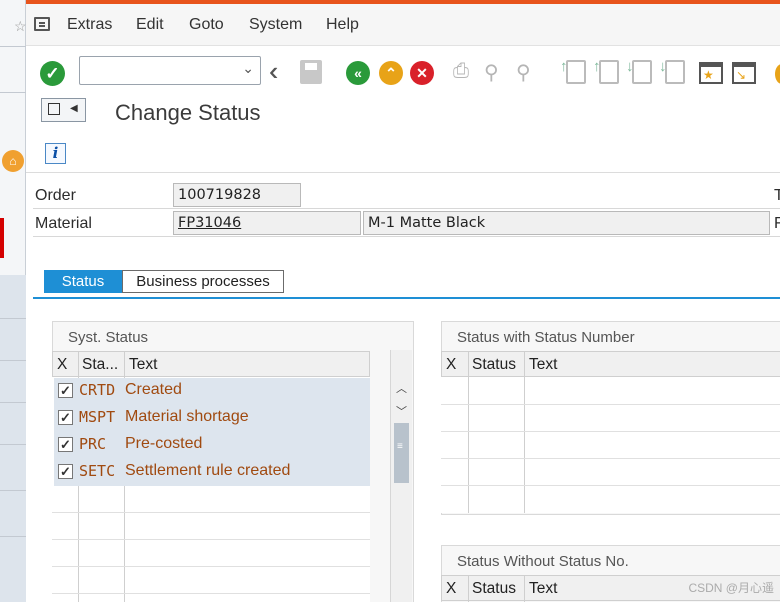 Image resolution: width=780 pixels, height=602 pixels. Describe the element at coordinates (55, 195) in the screenshot. I see `order-label: Order` at that location.